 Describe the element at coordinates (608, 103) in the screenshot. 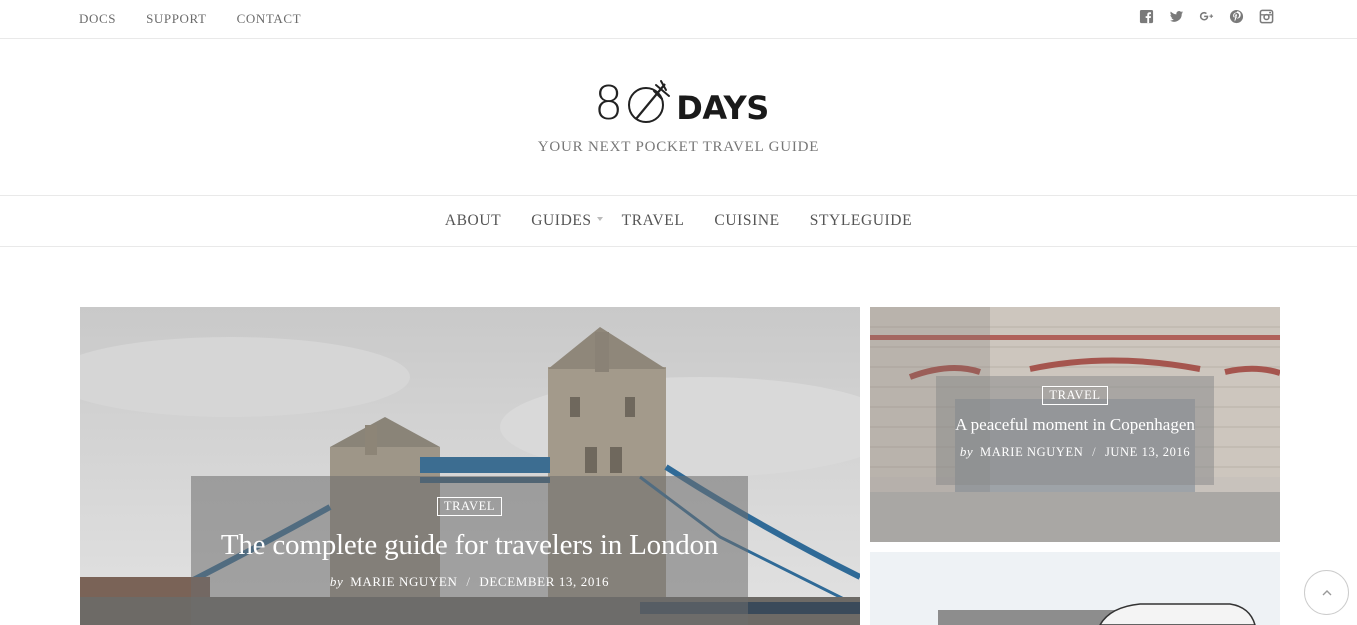

I see `logo-number: 8` at that location.